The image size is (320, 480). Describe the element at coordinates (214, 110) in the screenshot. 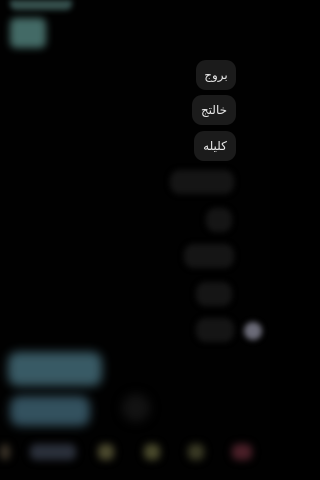

I see `message-bubble: خالتج` at that location.